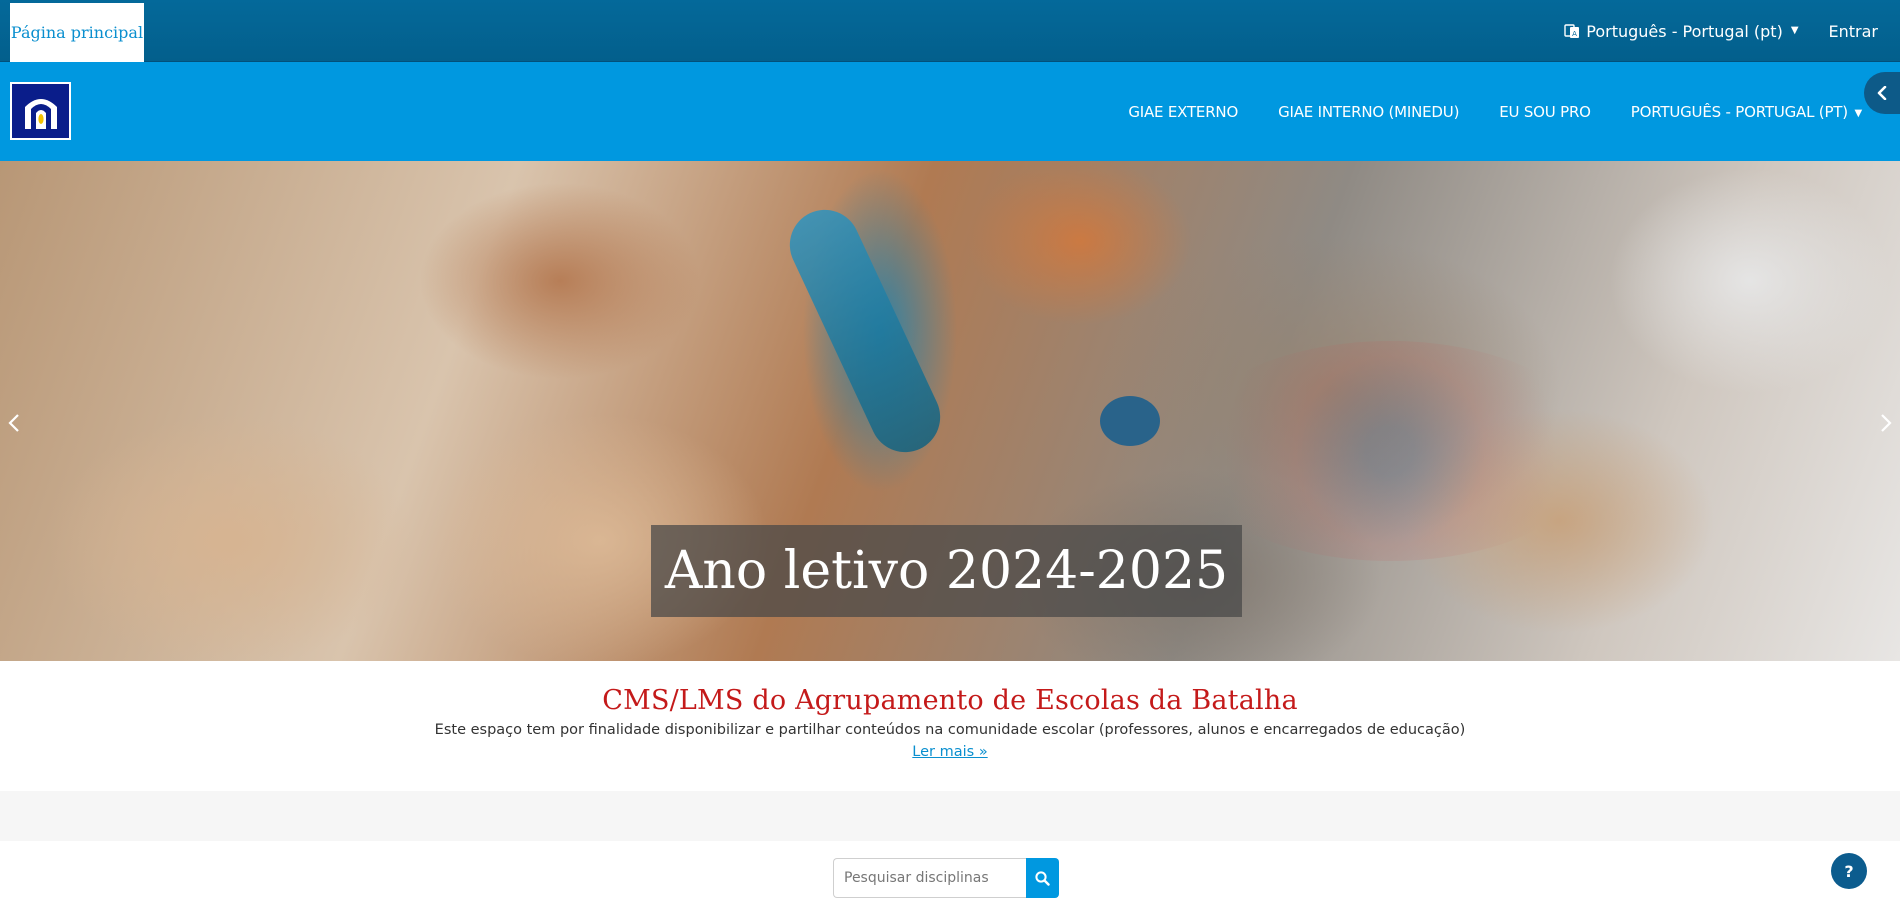 The width and height of the screenshot is (1900, 922). What do you see at coordinates (949, 752) in the screenshot?
I see `read-more-link: Ler mais »` at bounding box center [949, 752].